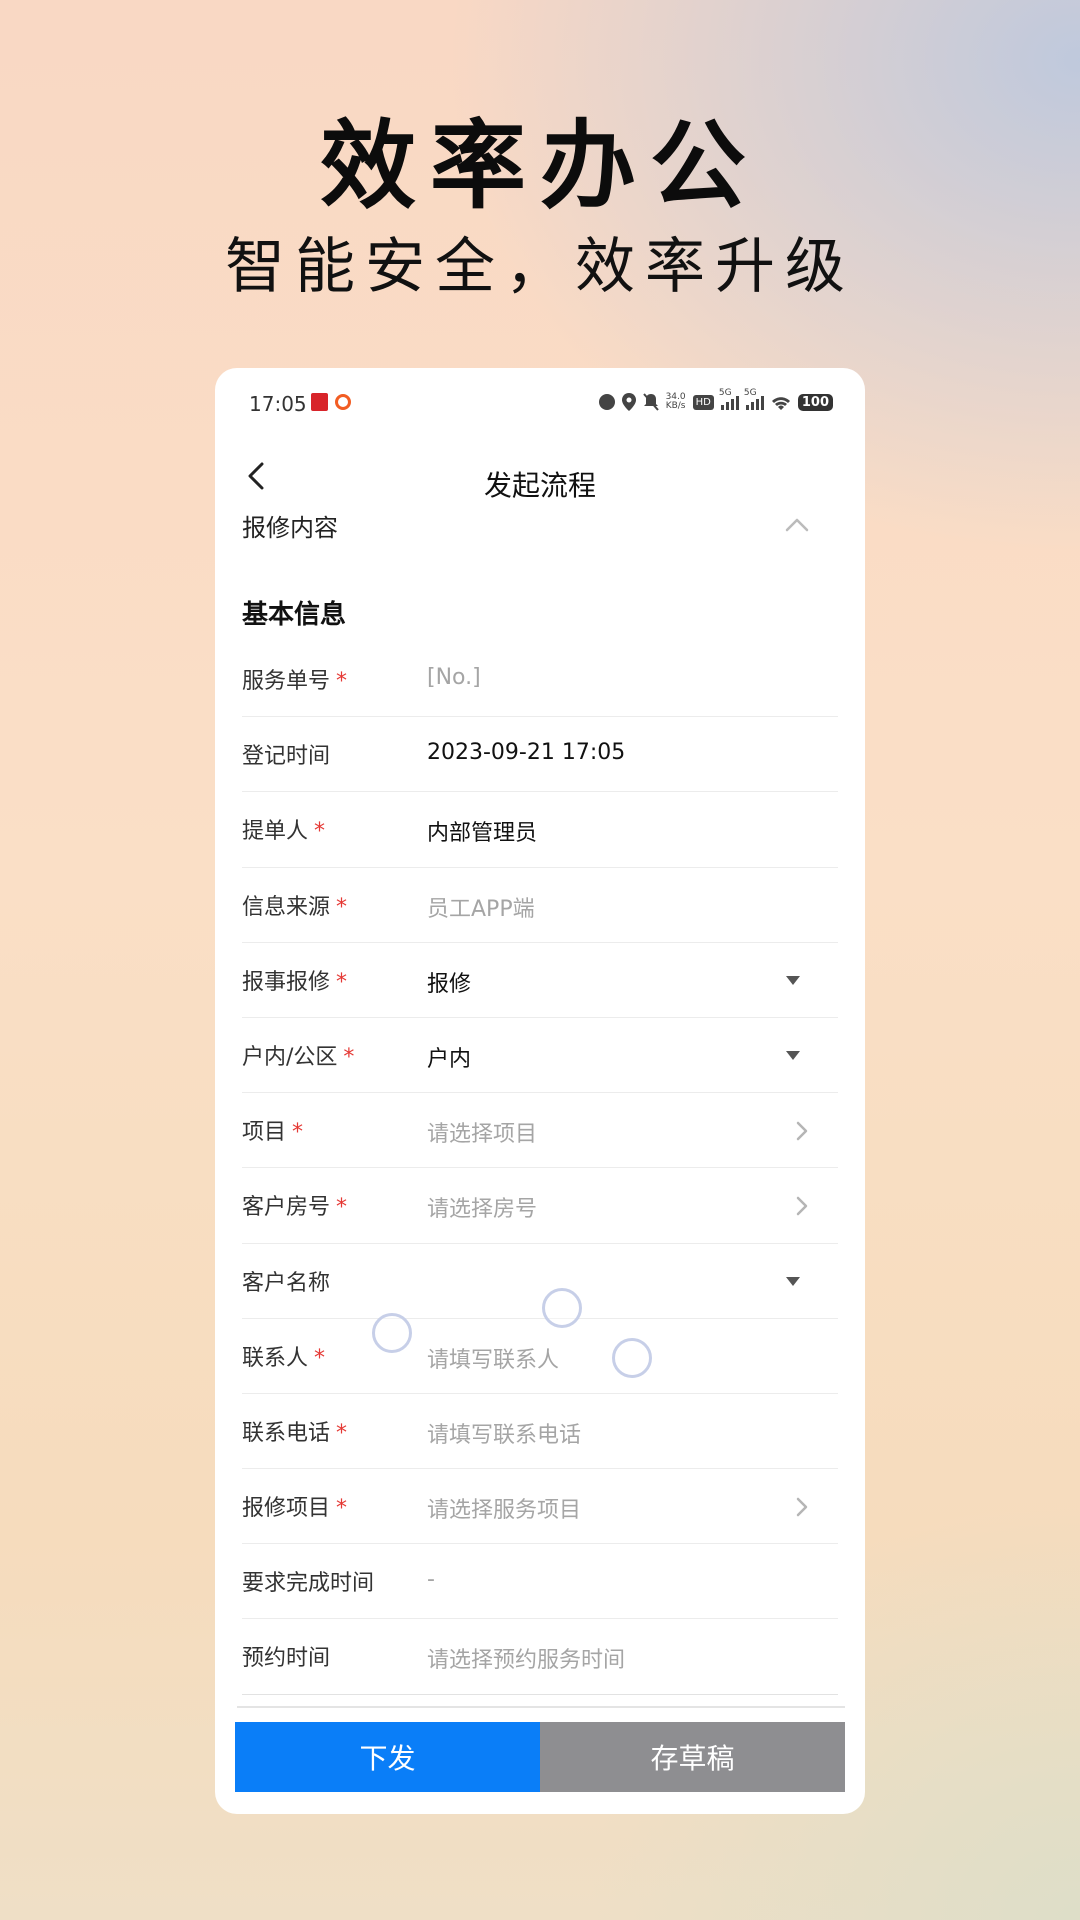  What do you see at coordinates (606, 402) in the screenshot?
I see `alarm-icon` at bounding box center [606, 402].